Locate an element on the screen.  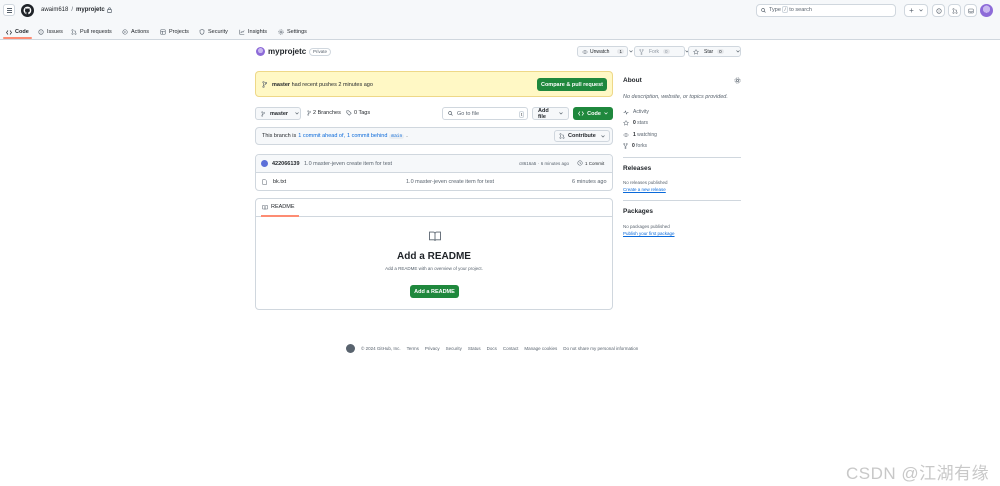
releases-heading: Releases is located at coordinates (637, 168).